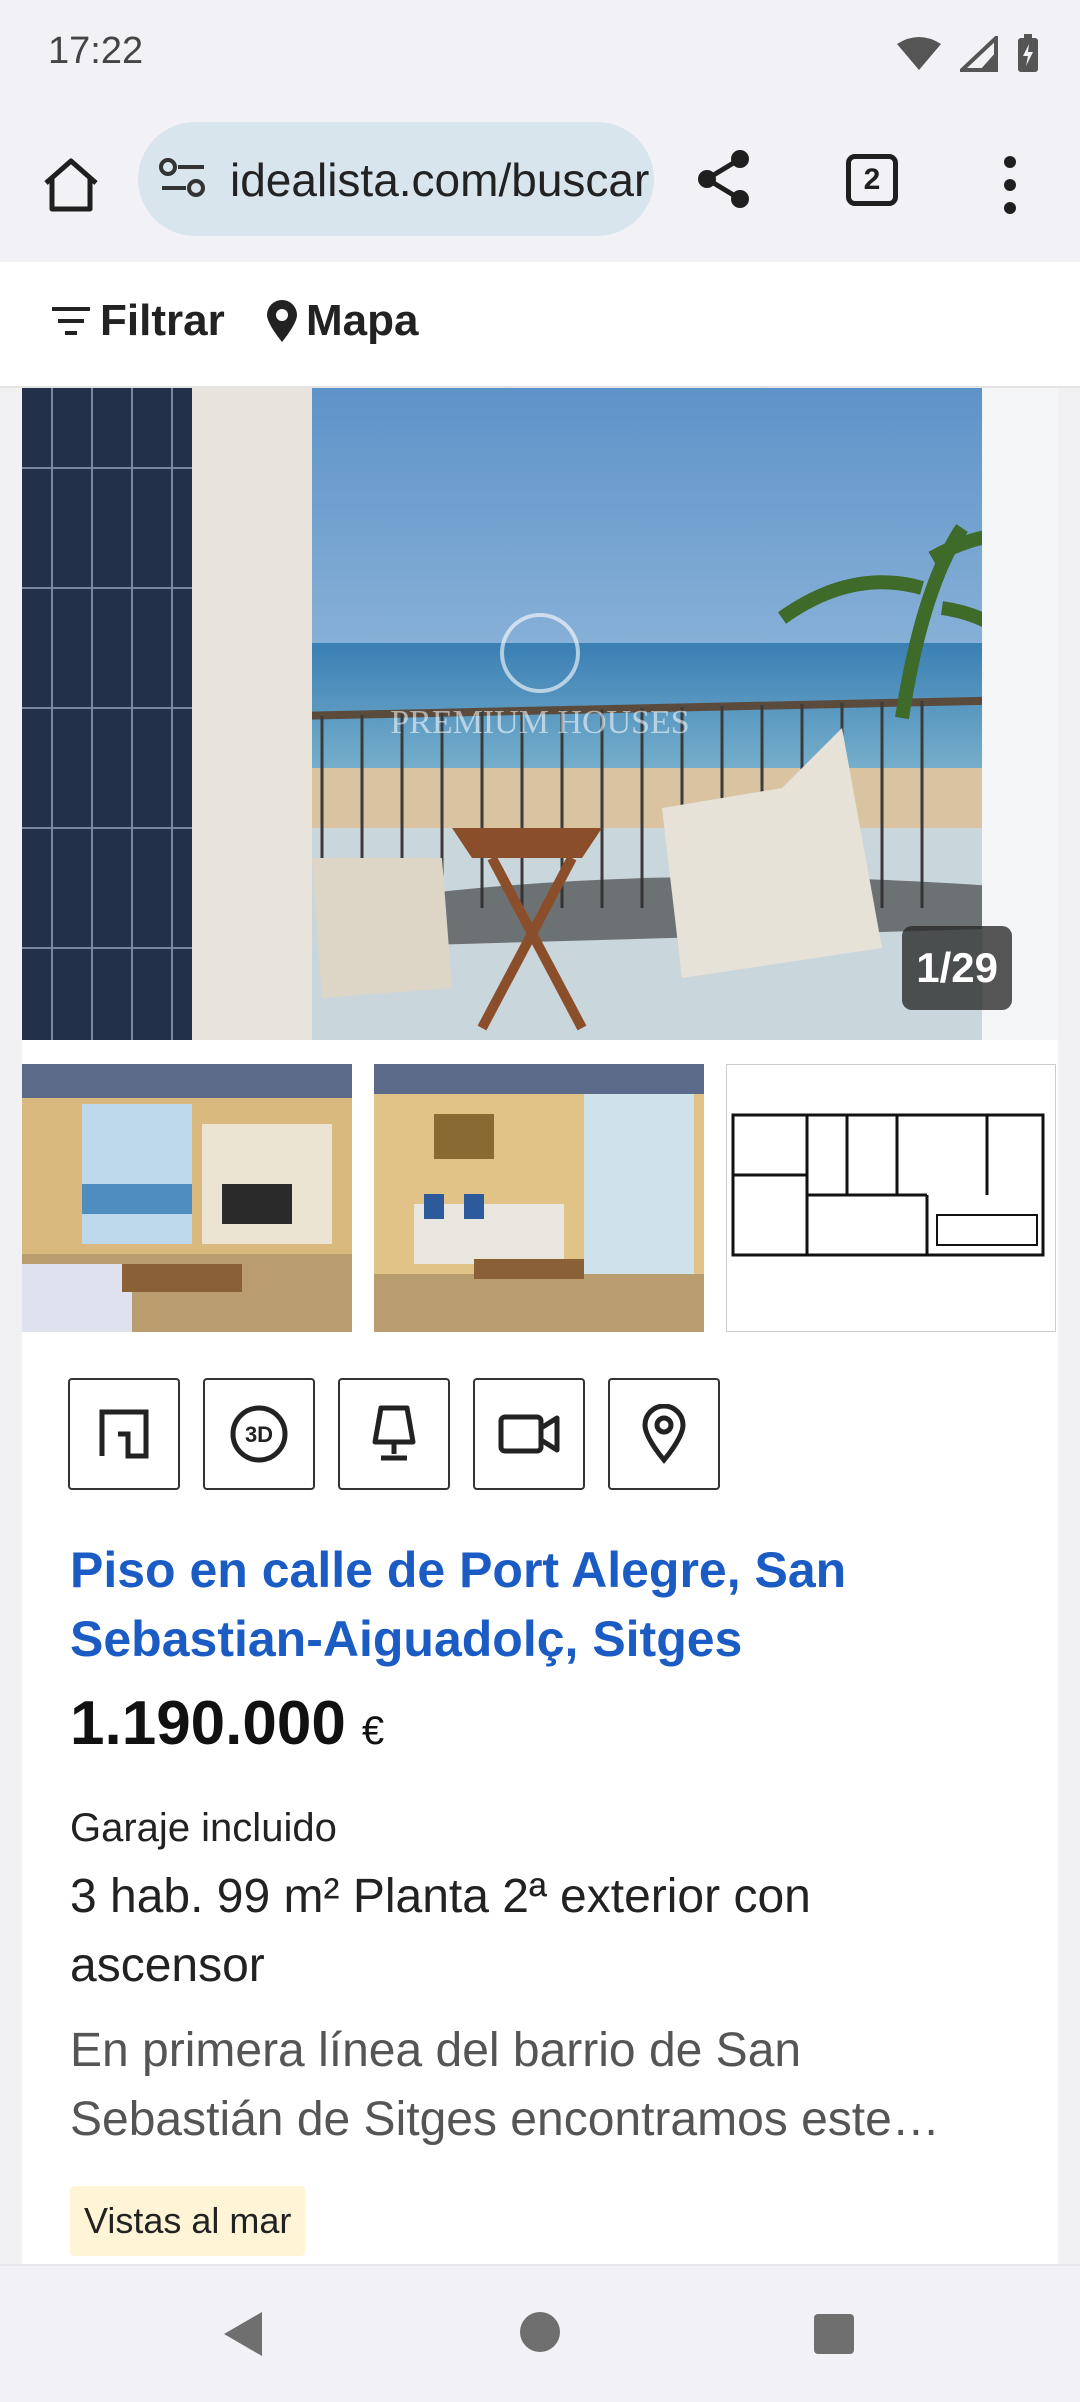 The width and height of the screenshot is (1080, 2402). Describe the element at coordinates (71, 321) in the screenshot. I see `filter-icon` at that location.